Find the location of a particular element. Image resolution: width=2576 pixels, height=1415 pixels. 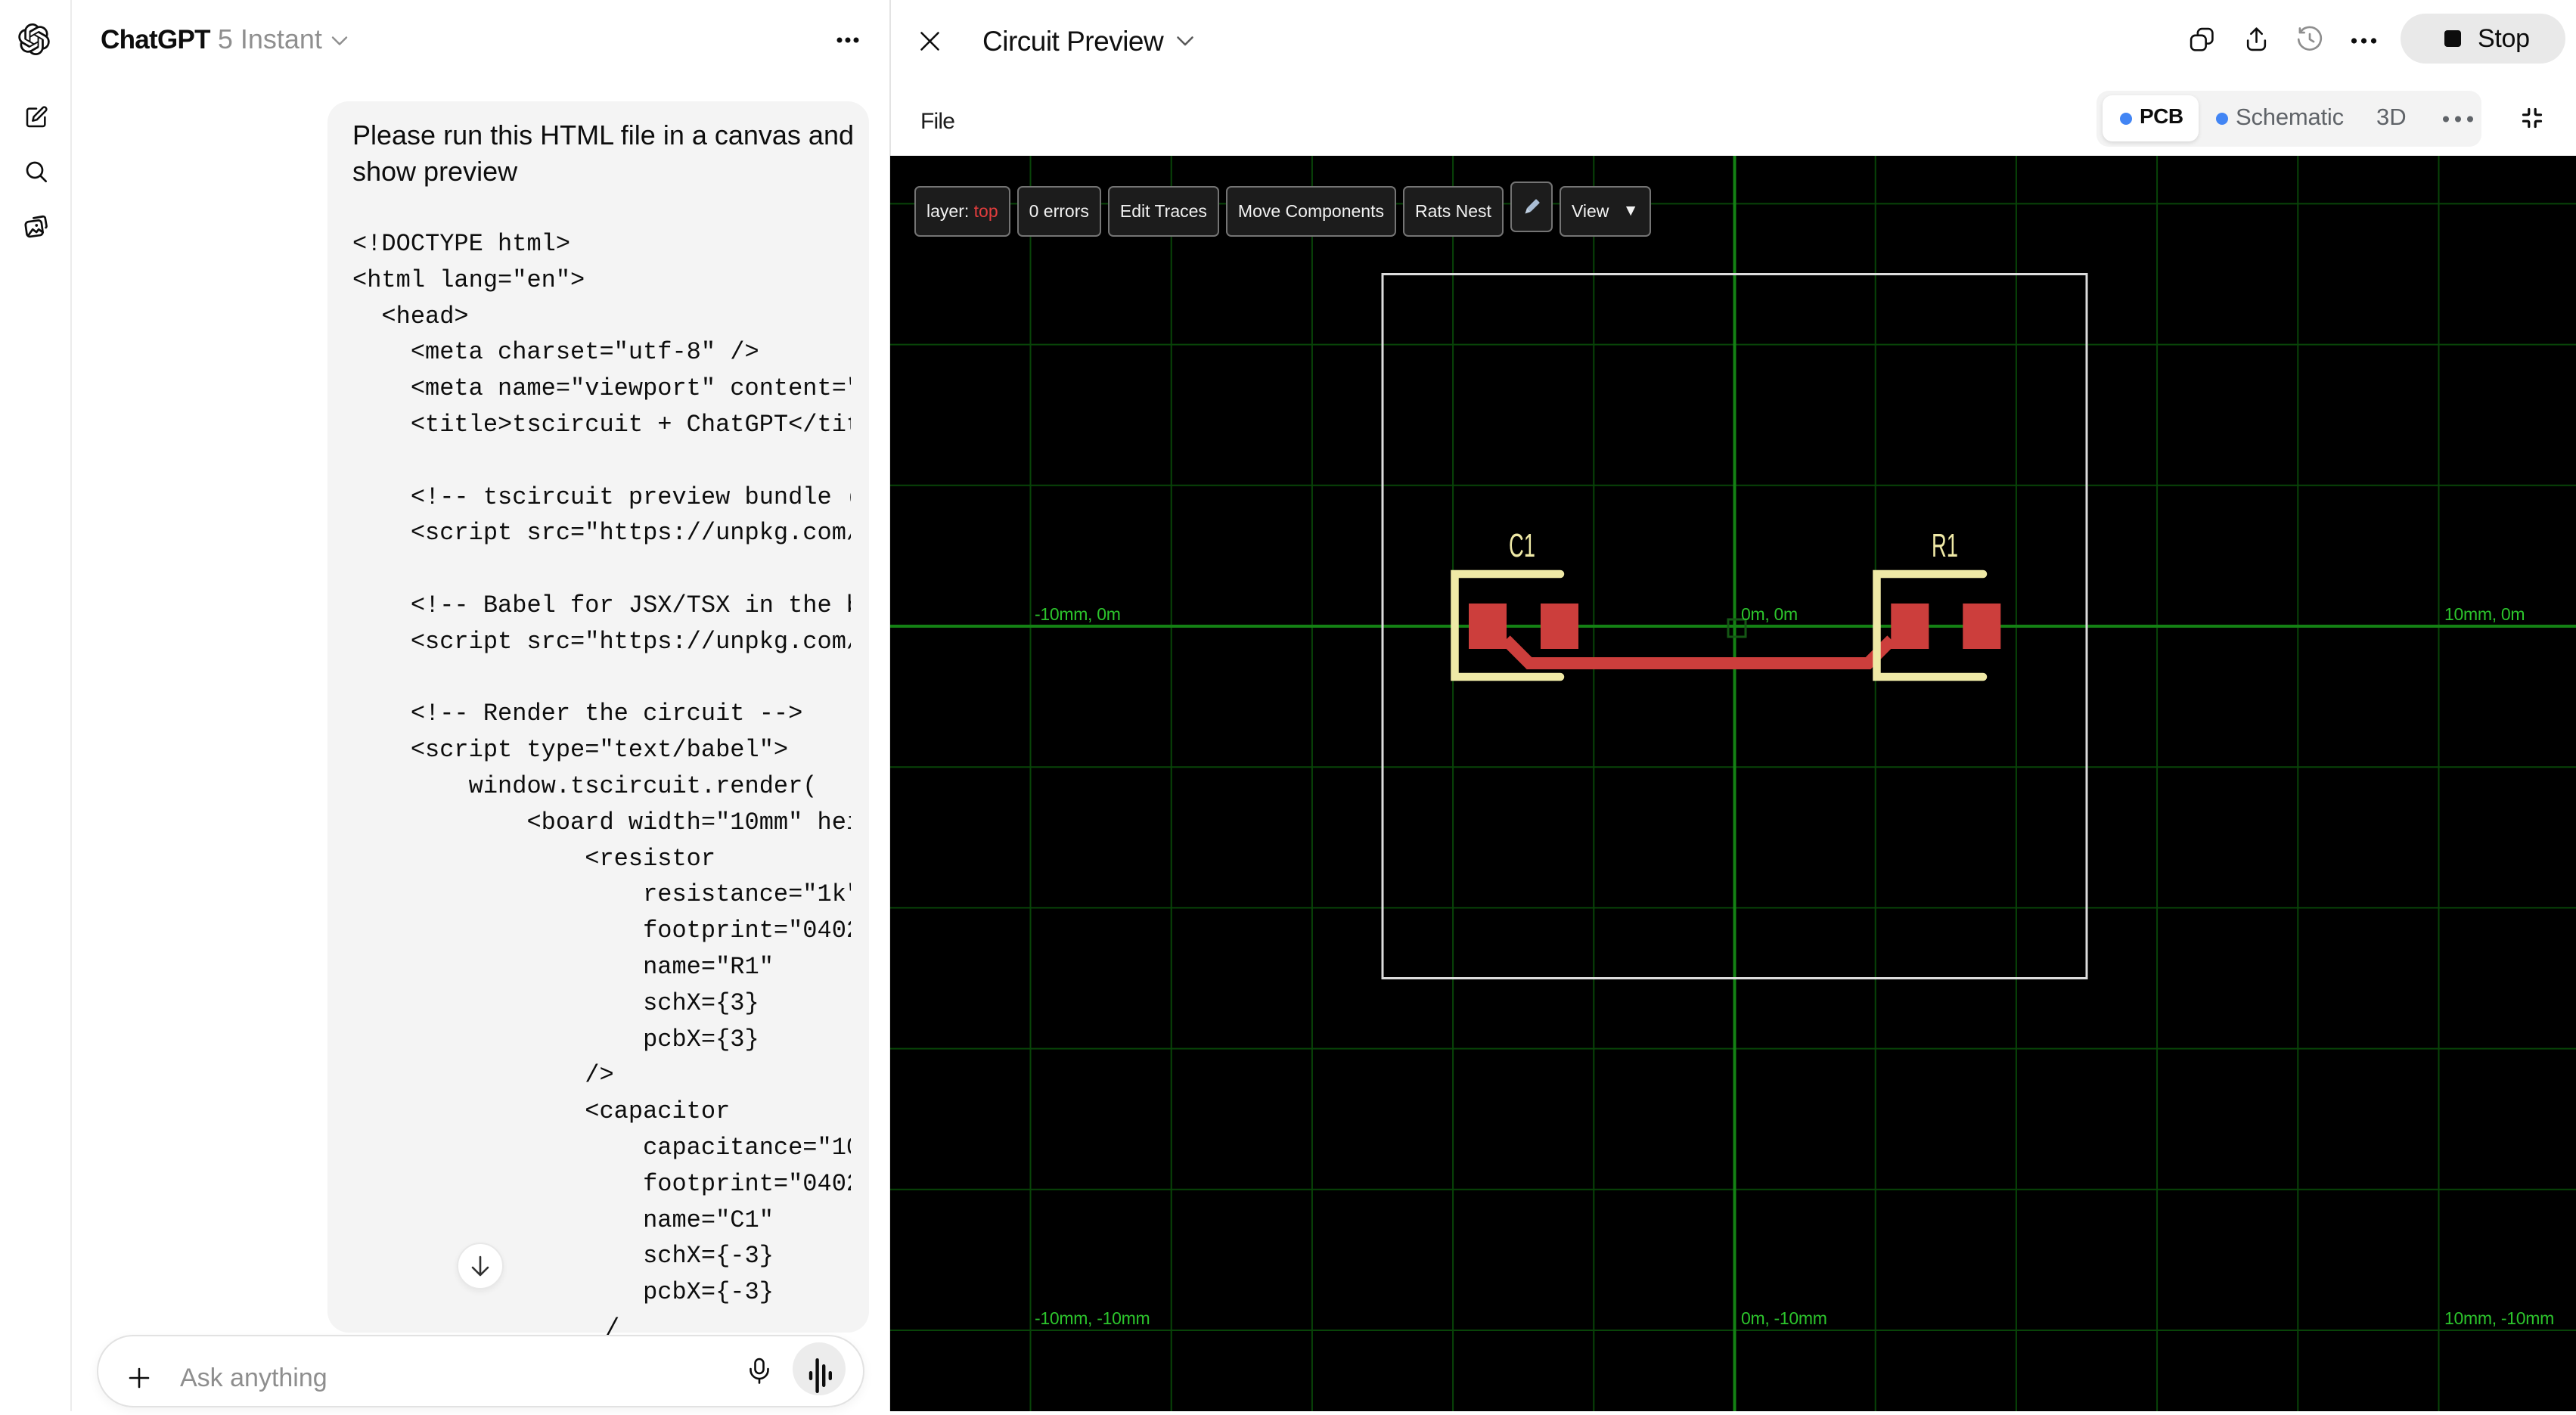

svg-text: -10mm, -10mm is located at coordinates (1092, 1318).